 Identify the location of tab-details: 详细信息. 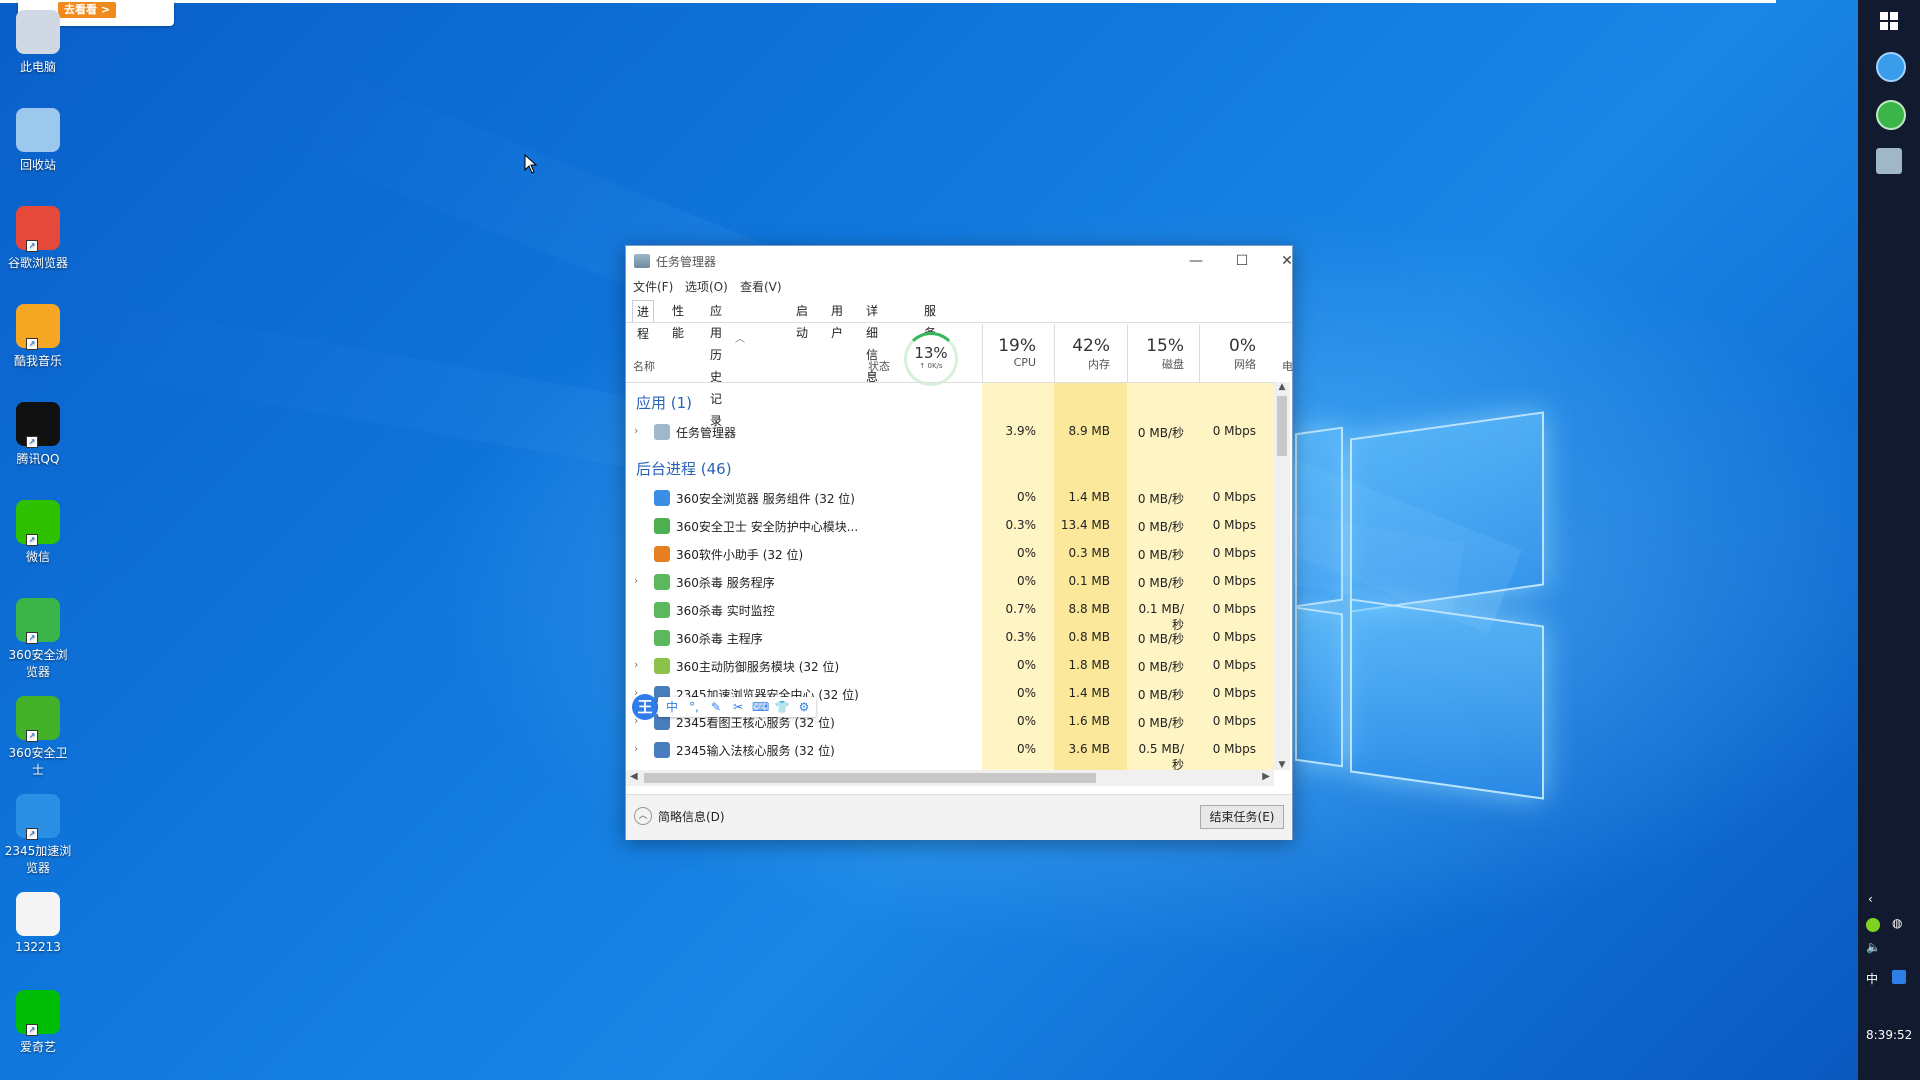
(872, 342).